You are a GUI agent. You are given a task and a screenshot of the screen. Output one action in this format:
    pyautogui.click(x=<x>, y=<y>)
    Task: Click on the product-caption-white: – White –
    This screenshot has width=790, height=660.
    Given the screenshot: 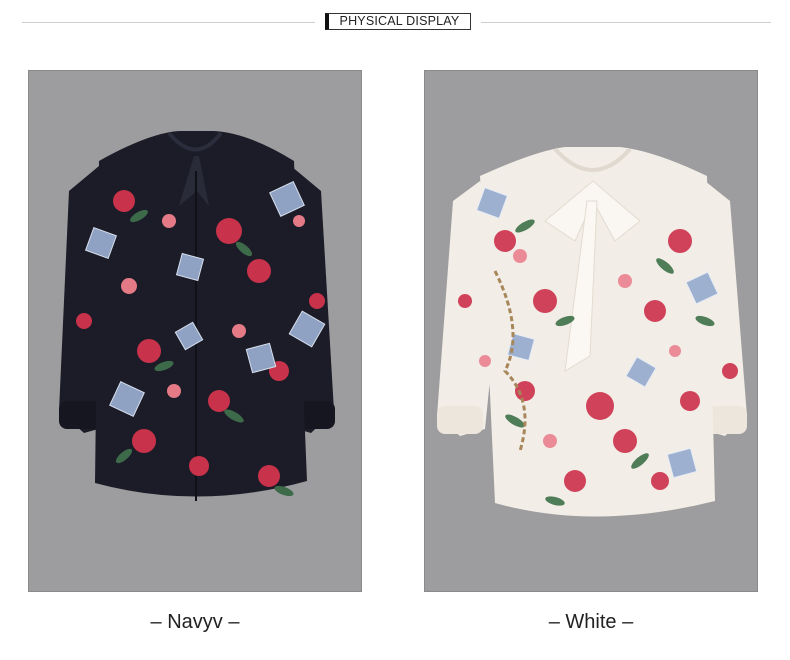 What is the action you would take?
    pyautogui.click(x=591, y=622)
    